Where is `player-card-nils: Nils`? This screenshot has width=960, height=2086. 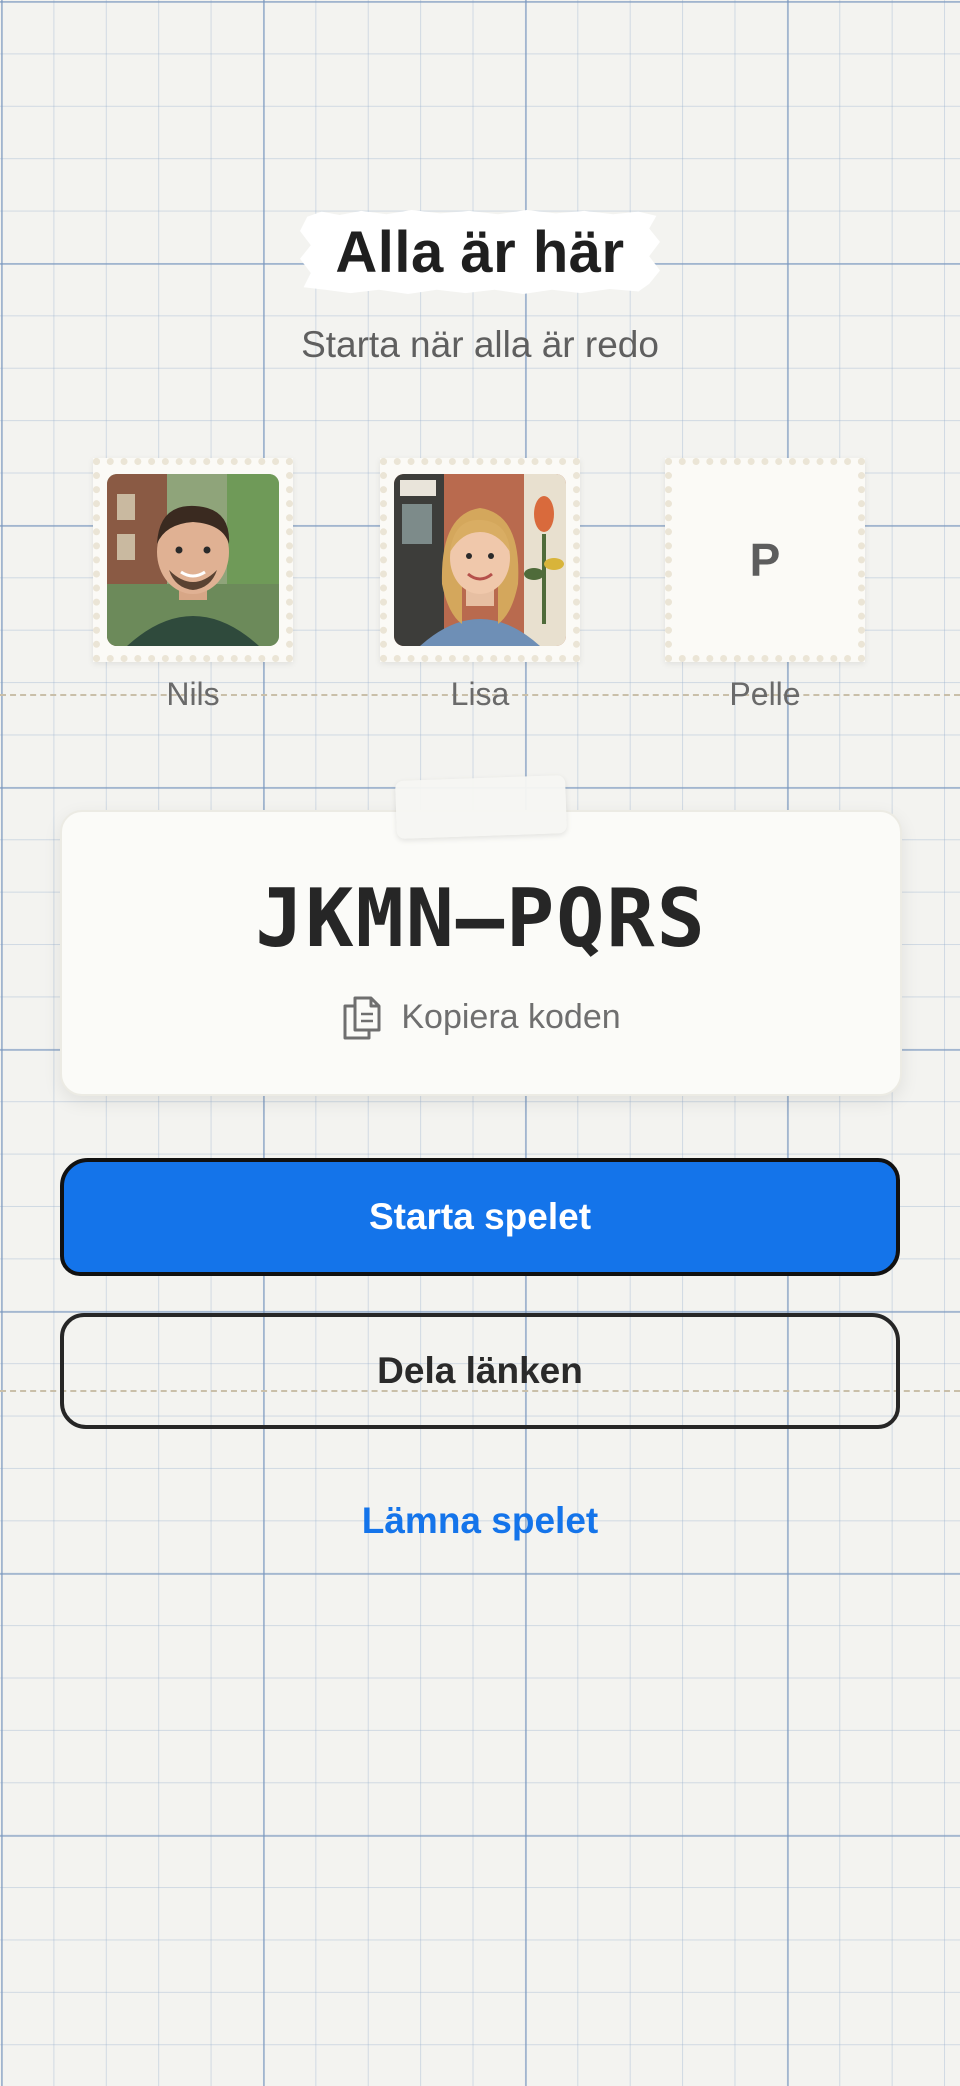 player-card-nils: Nils is located at coordinates (193, 585).